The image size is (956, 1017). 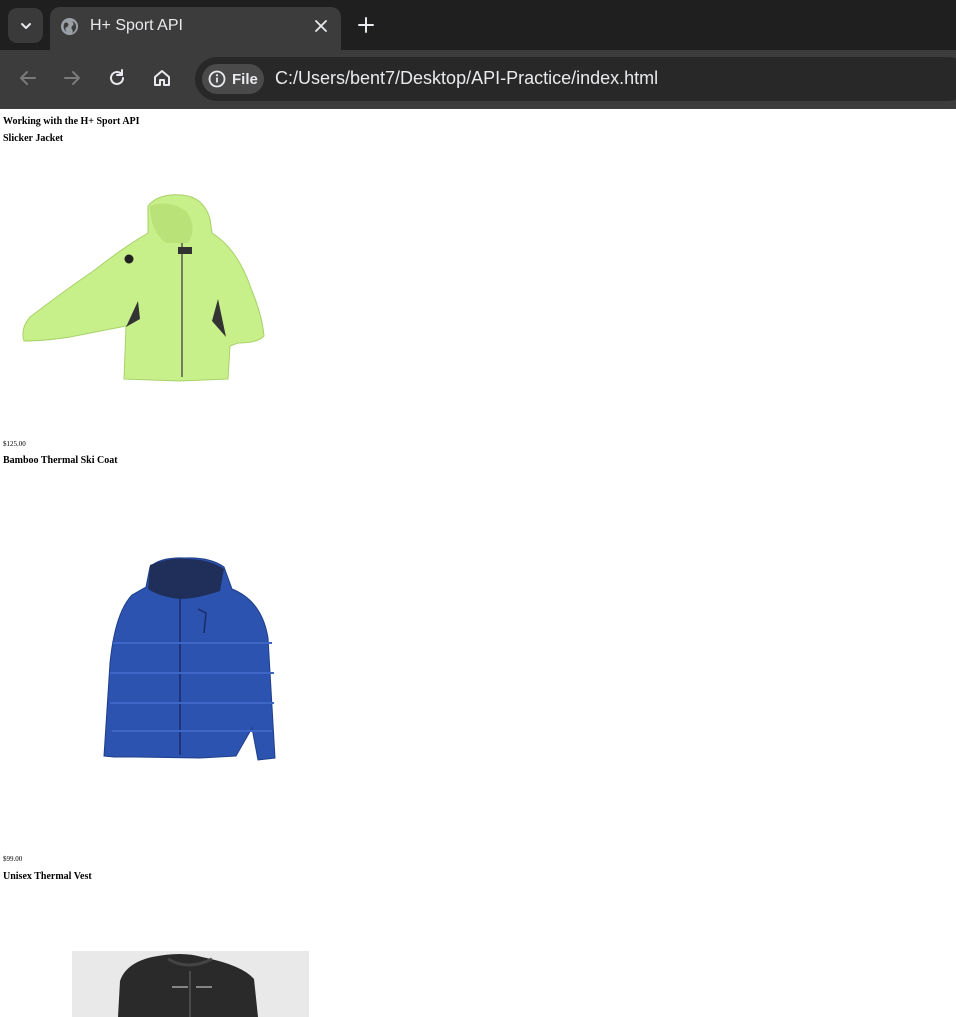 I want to click on forward-arrow-icon, so click(x=72, y=78).